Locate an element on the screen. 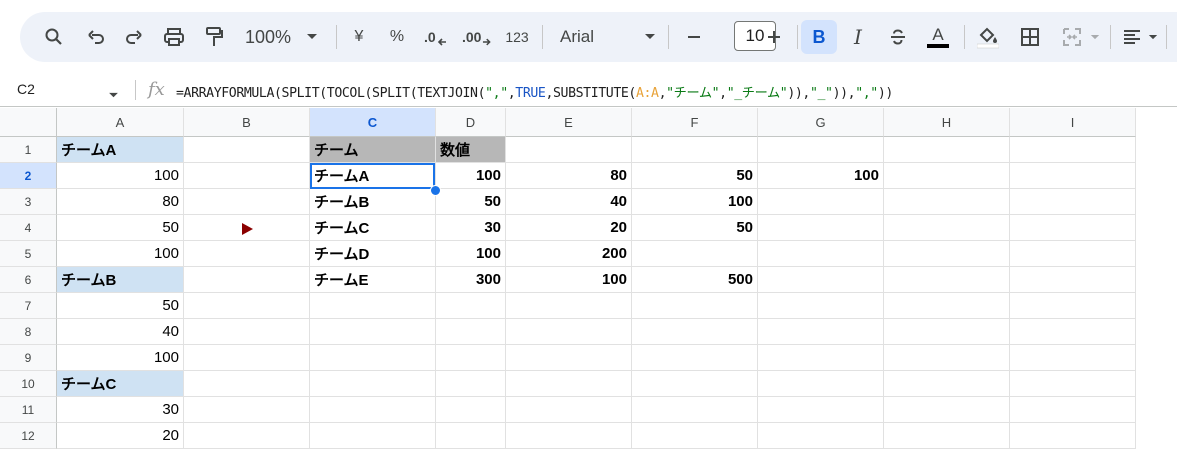 The width and height of the screenshot is (1177, 455). search-icon is located at coordinates (54, 37).